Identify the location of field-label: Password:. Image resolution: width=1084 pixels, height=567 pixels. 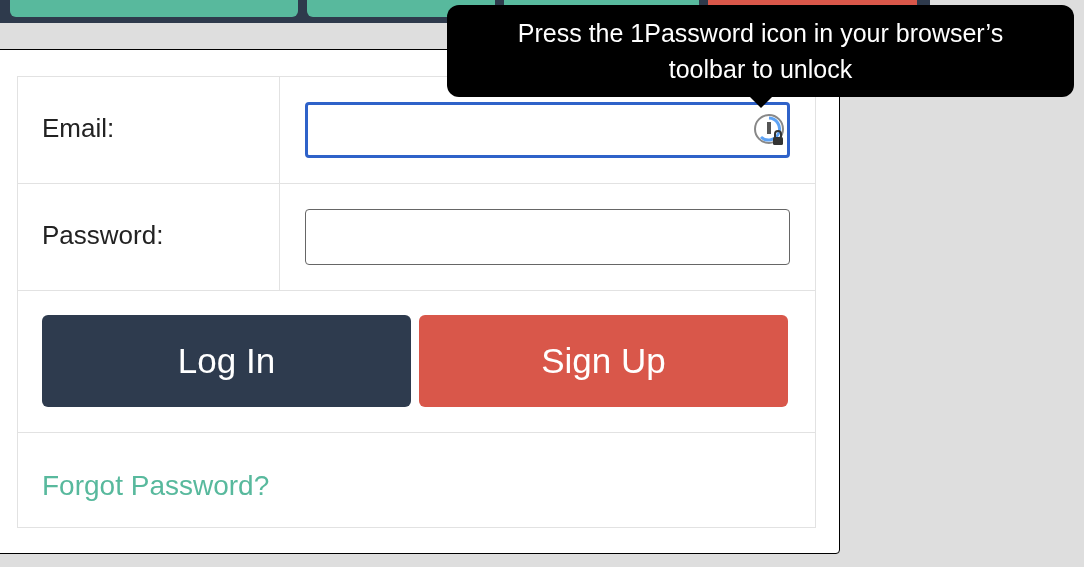
(103, 235).